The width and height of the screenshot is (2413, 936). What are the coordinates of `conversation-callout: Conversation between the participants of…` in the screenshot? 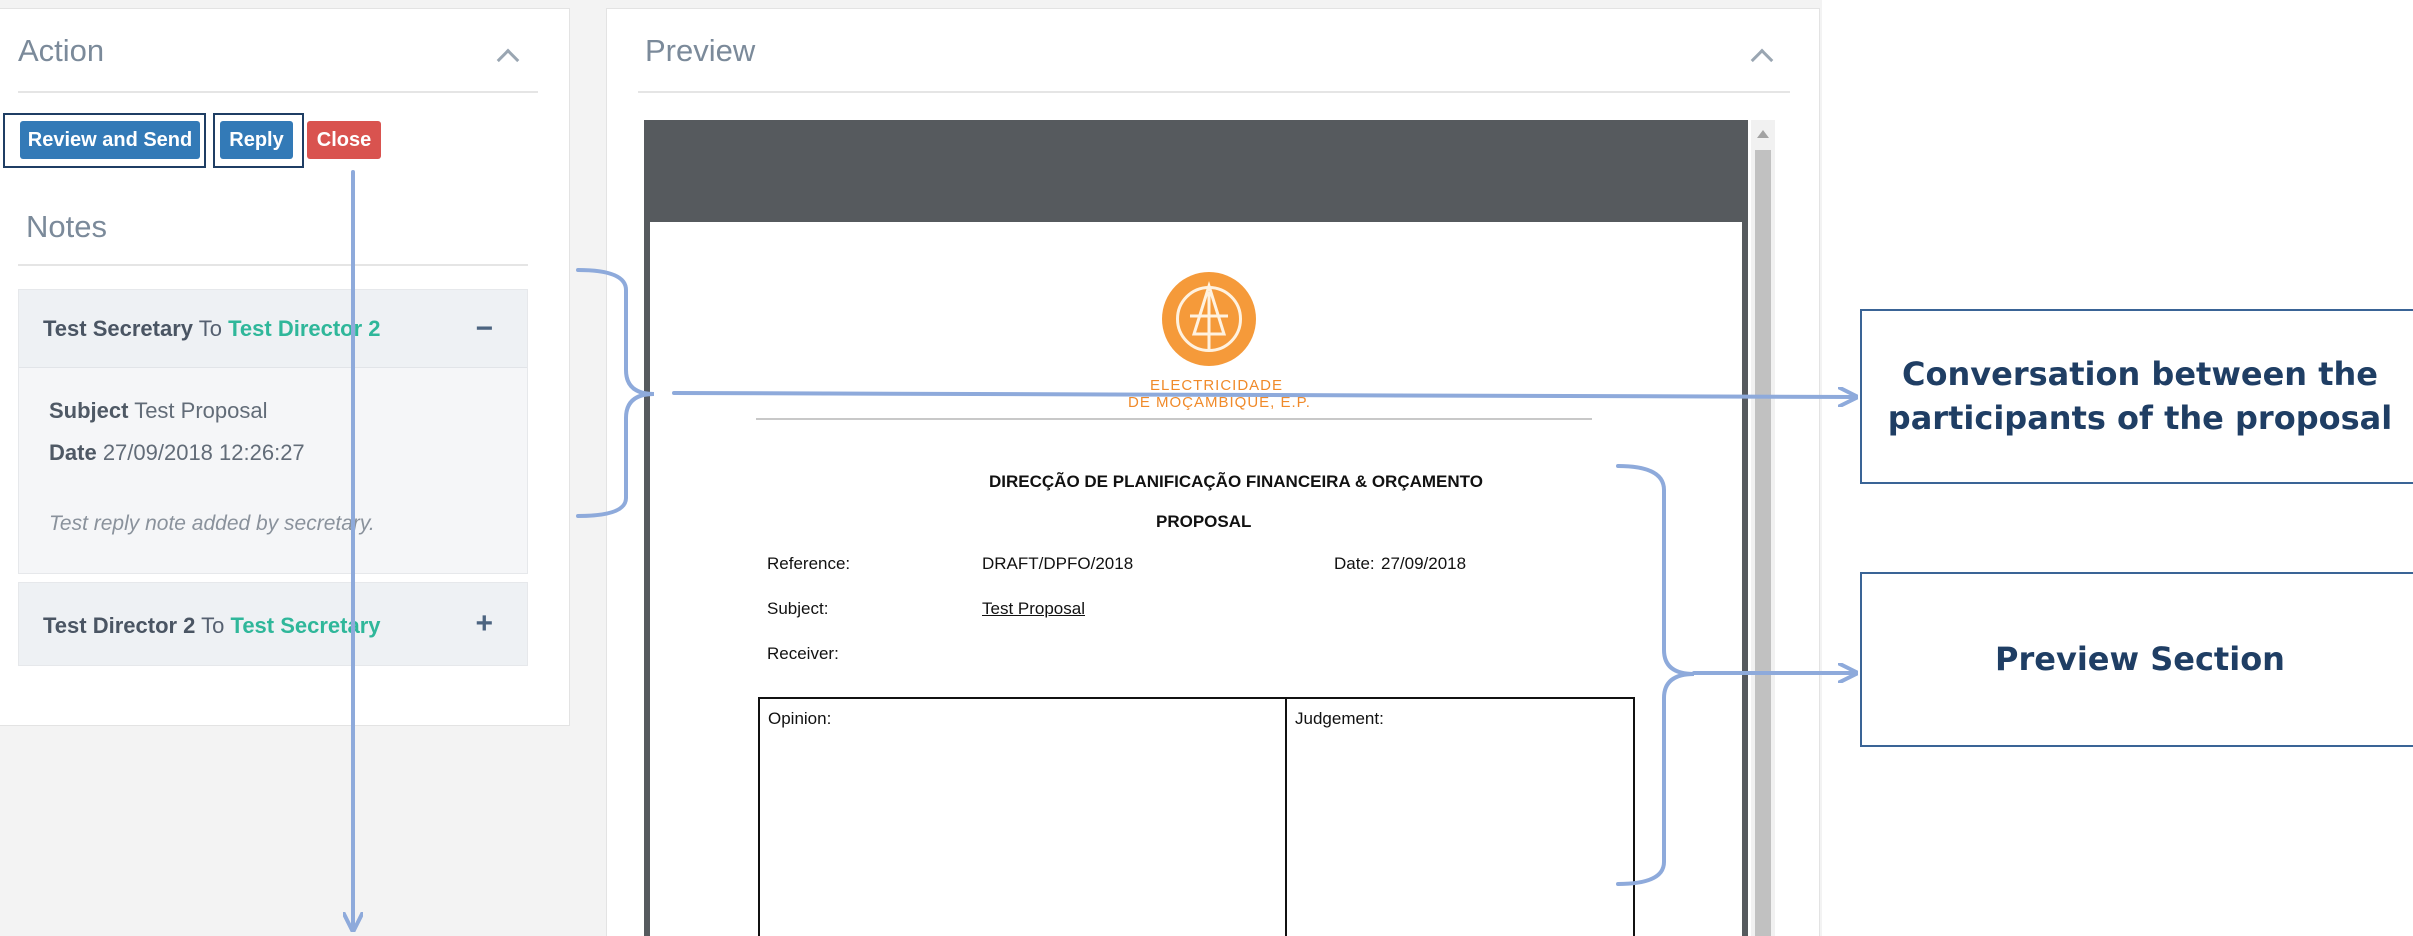 It's located at (2136, 396).